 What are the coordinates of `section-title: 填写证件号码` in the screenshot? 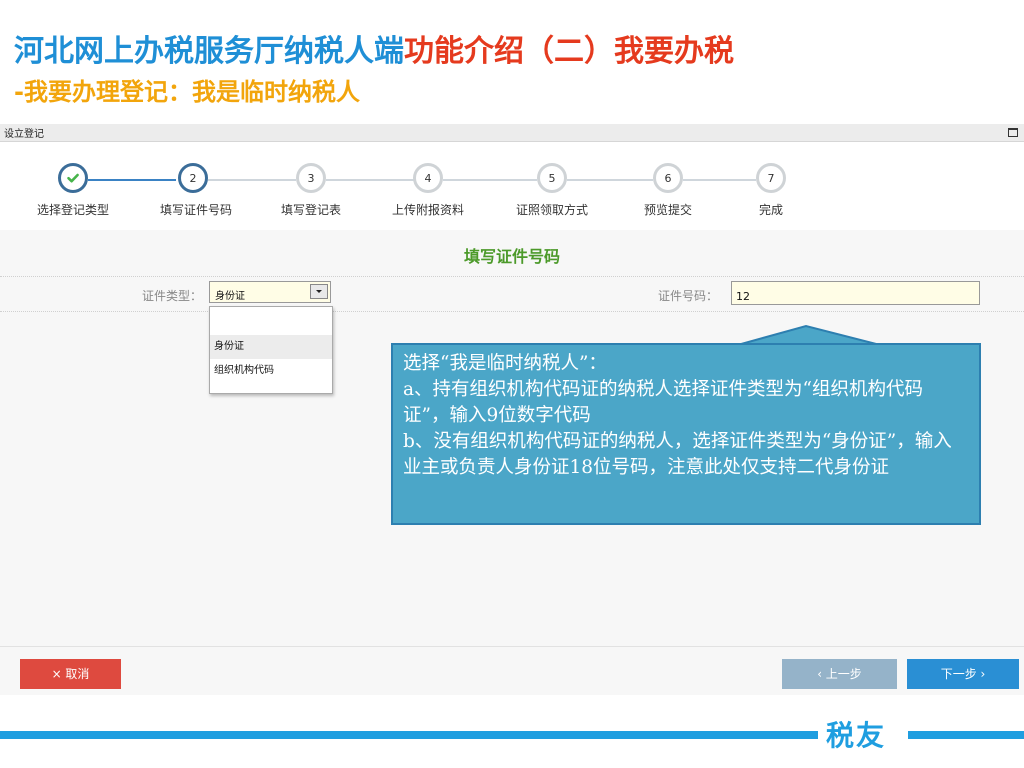 It's located at (511, 256).